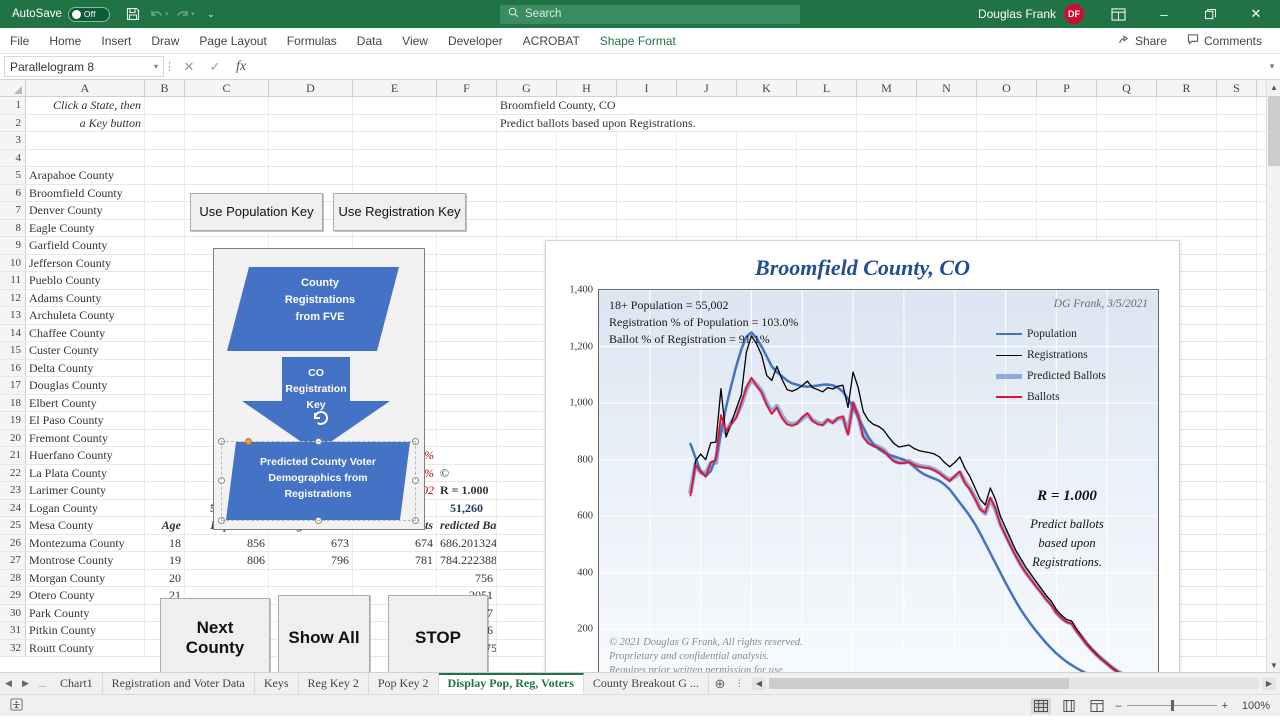  I want to click on normal-view-icon, so click(1041, 705).